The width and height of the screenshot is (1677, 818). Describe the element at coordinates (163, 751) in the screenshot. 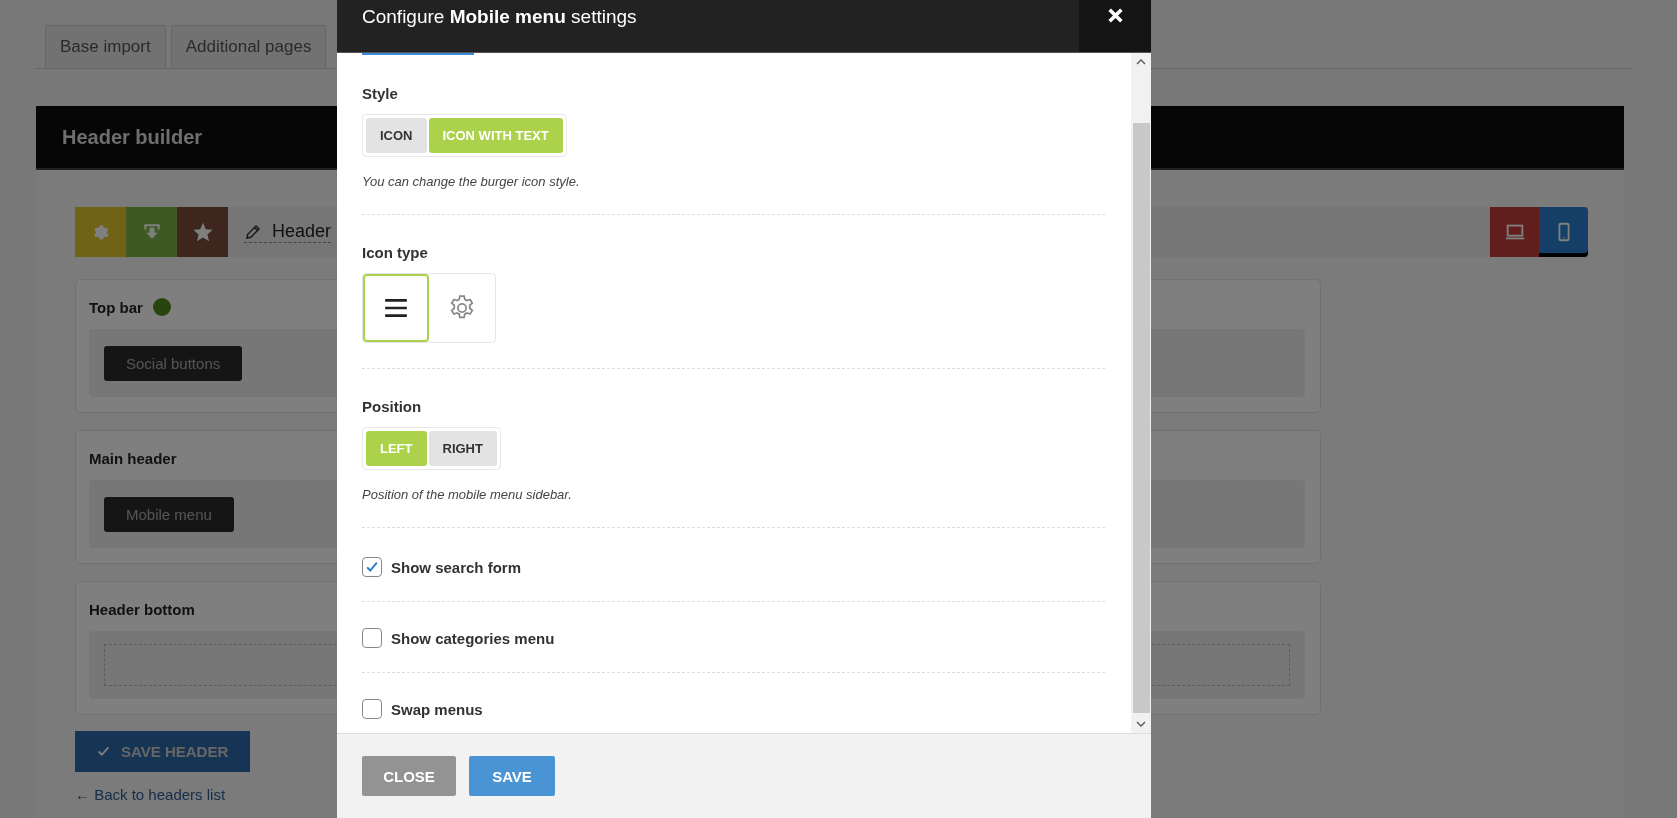

I see `save-header-button: SAVE HEADER` at that location.